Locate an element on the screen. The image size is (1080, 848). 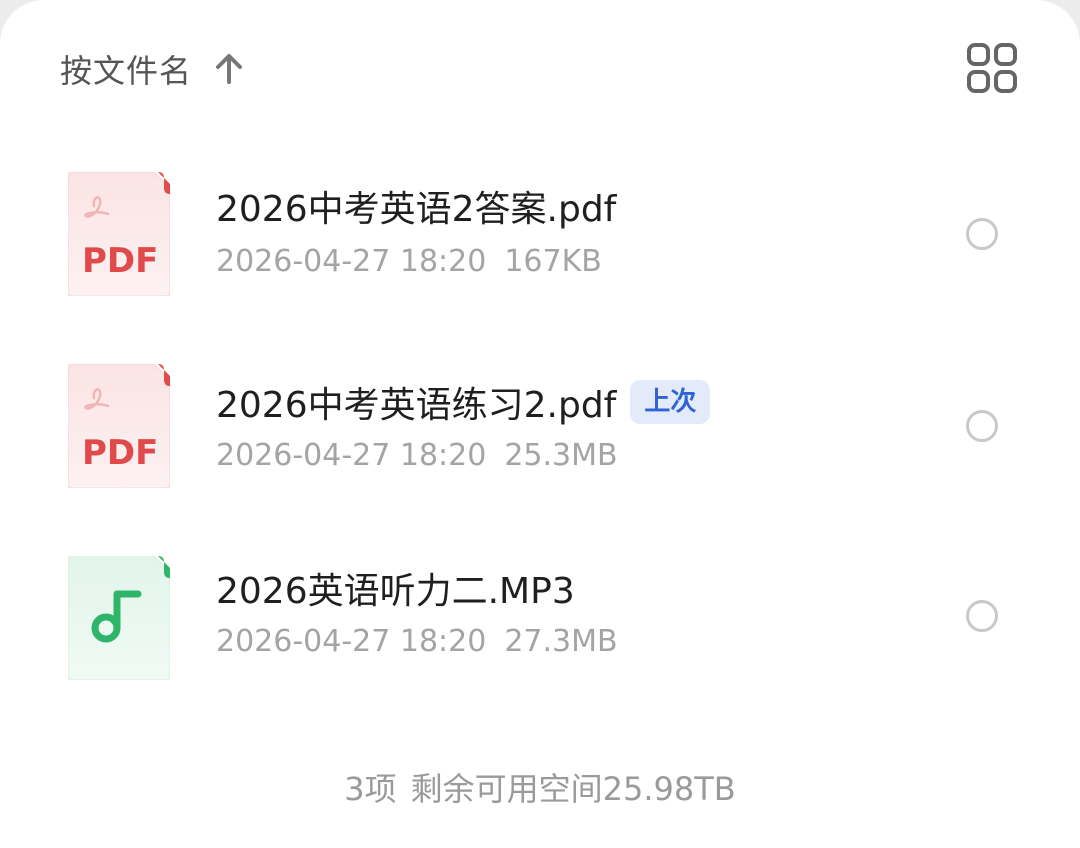
sort-by-name-button: 按文件名 is located at coordinates (153, 69).